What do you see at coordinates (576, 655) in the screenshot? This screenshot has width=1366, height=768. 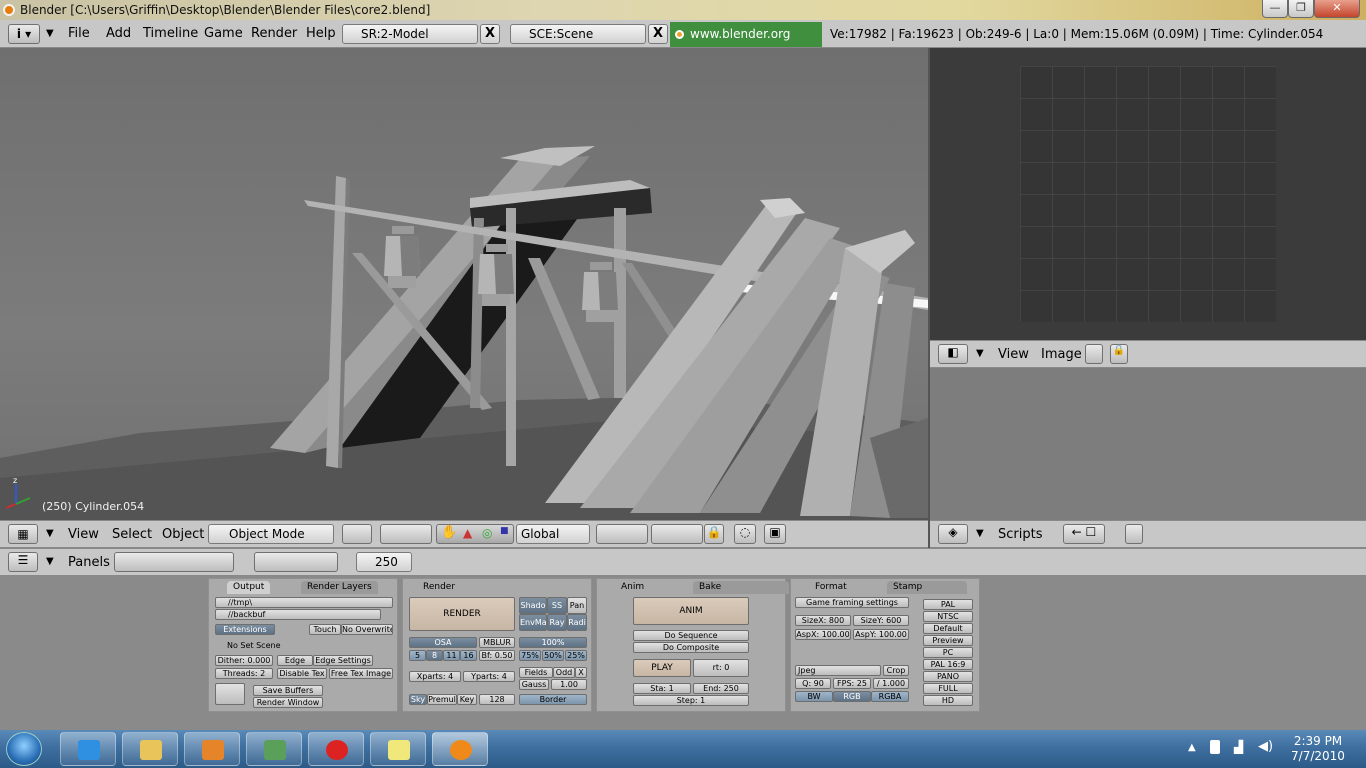 I see `resolution-25-button: 25%` at bounding box center [576, 655].